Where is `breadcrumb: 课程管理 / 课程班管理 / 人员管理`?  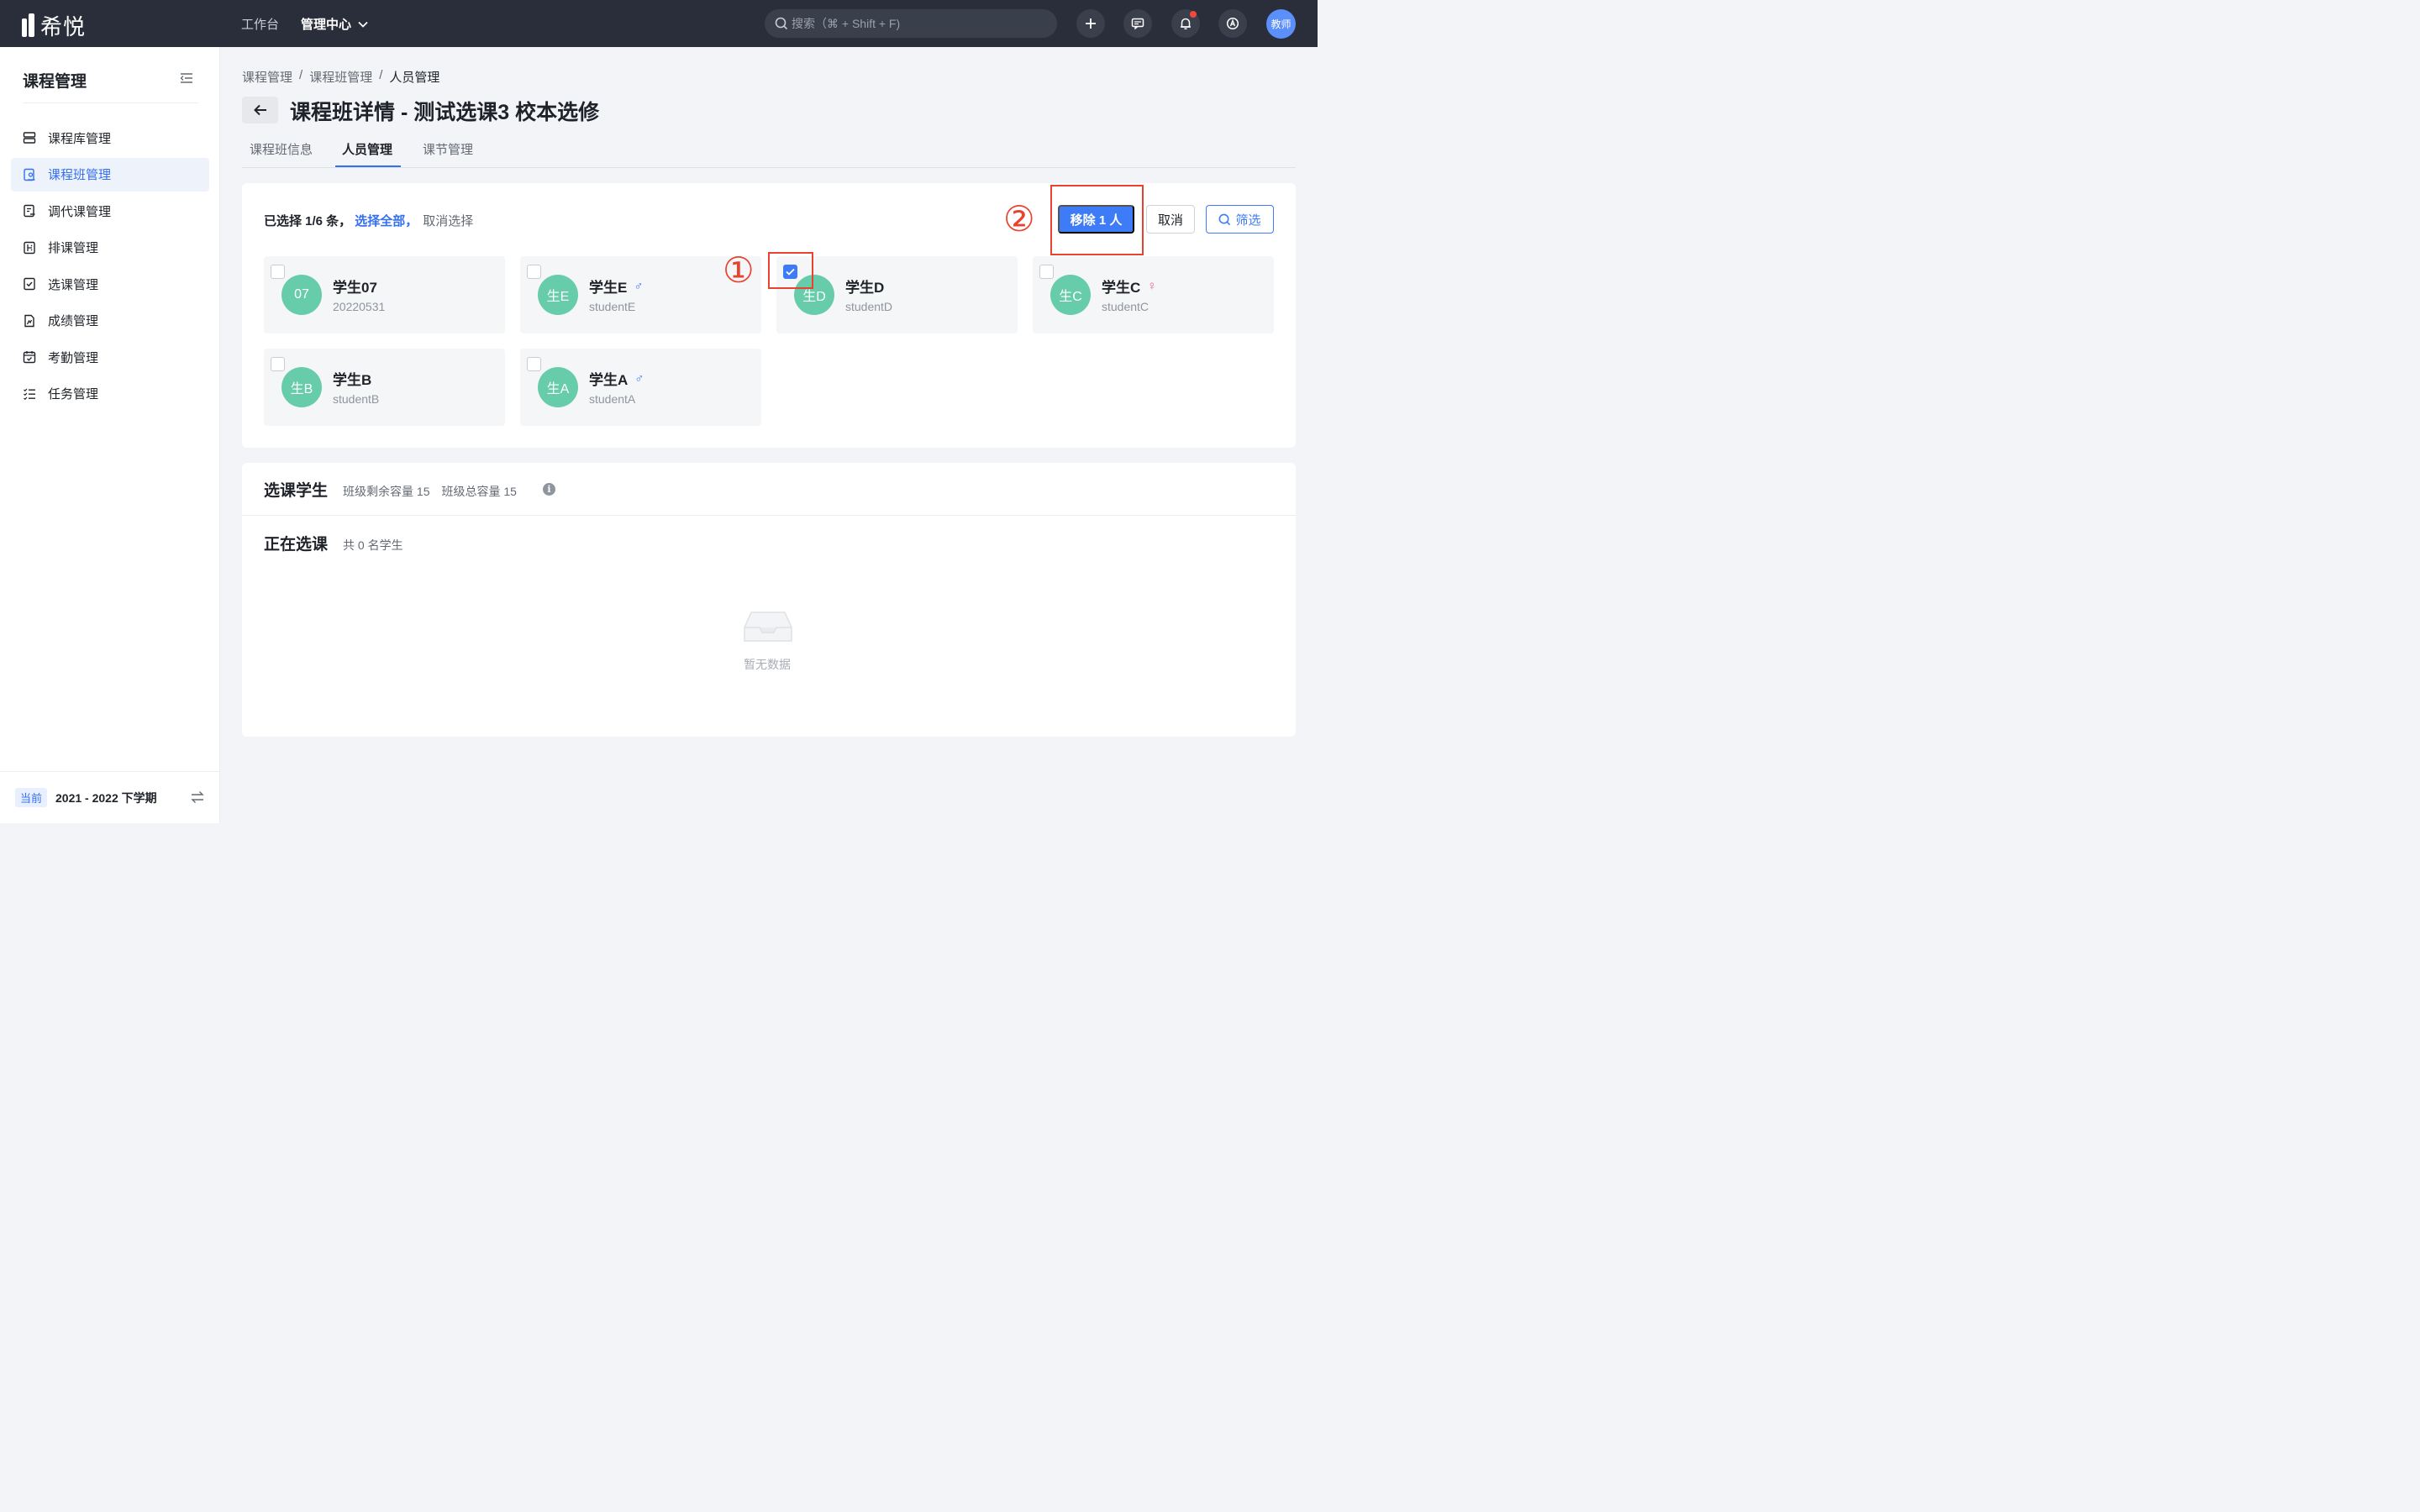
breadcrumb: 课程管理 / 课程班管理 / 人员管理 is located at coordinates (340, 77).